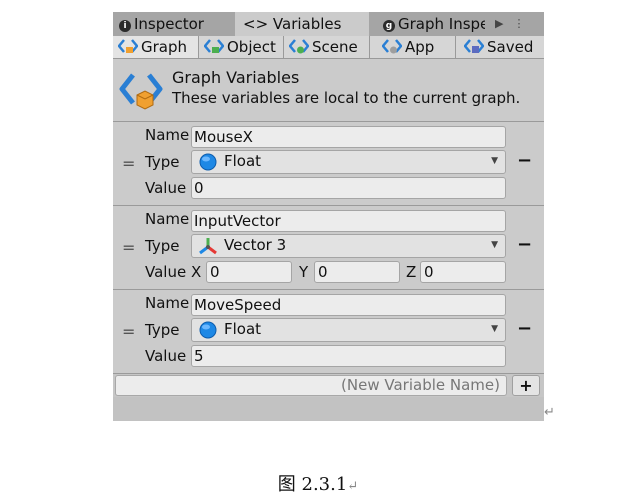  Describe the element at coordinates (241, 47) in the screenshot. I see `scope-tab-object: Object` at that location.